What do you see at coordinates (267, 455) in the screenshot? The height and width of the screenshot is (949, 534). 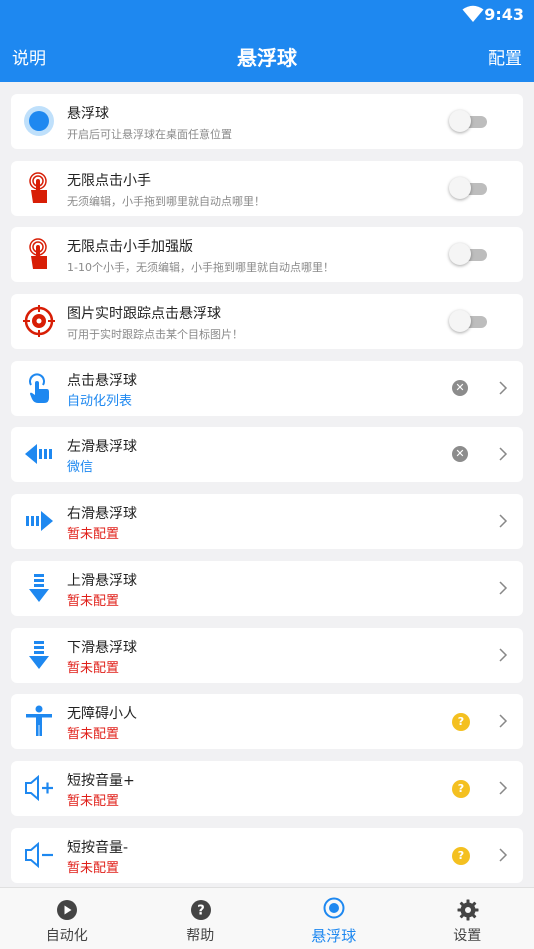 I see `list-item-swipe-left: 左滑悬浮球 微信 ✕` at bounding box center [267, 455].